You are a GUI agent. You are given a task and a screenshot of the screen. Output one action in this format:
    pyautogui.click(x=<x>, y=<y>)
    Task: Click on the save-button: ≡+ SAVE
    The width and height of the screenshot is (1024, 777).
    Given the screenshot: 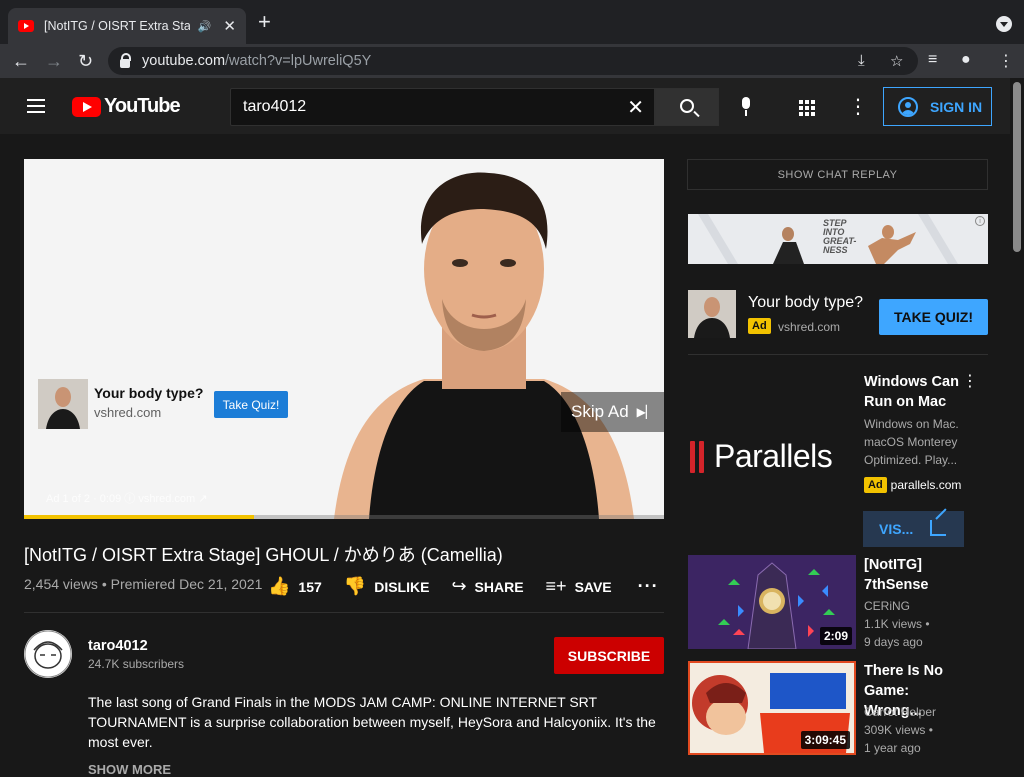 What is the action you would take?
    pyautogui.click(x=579, y=586)
    